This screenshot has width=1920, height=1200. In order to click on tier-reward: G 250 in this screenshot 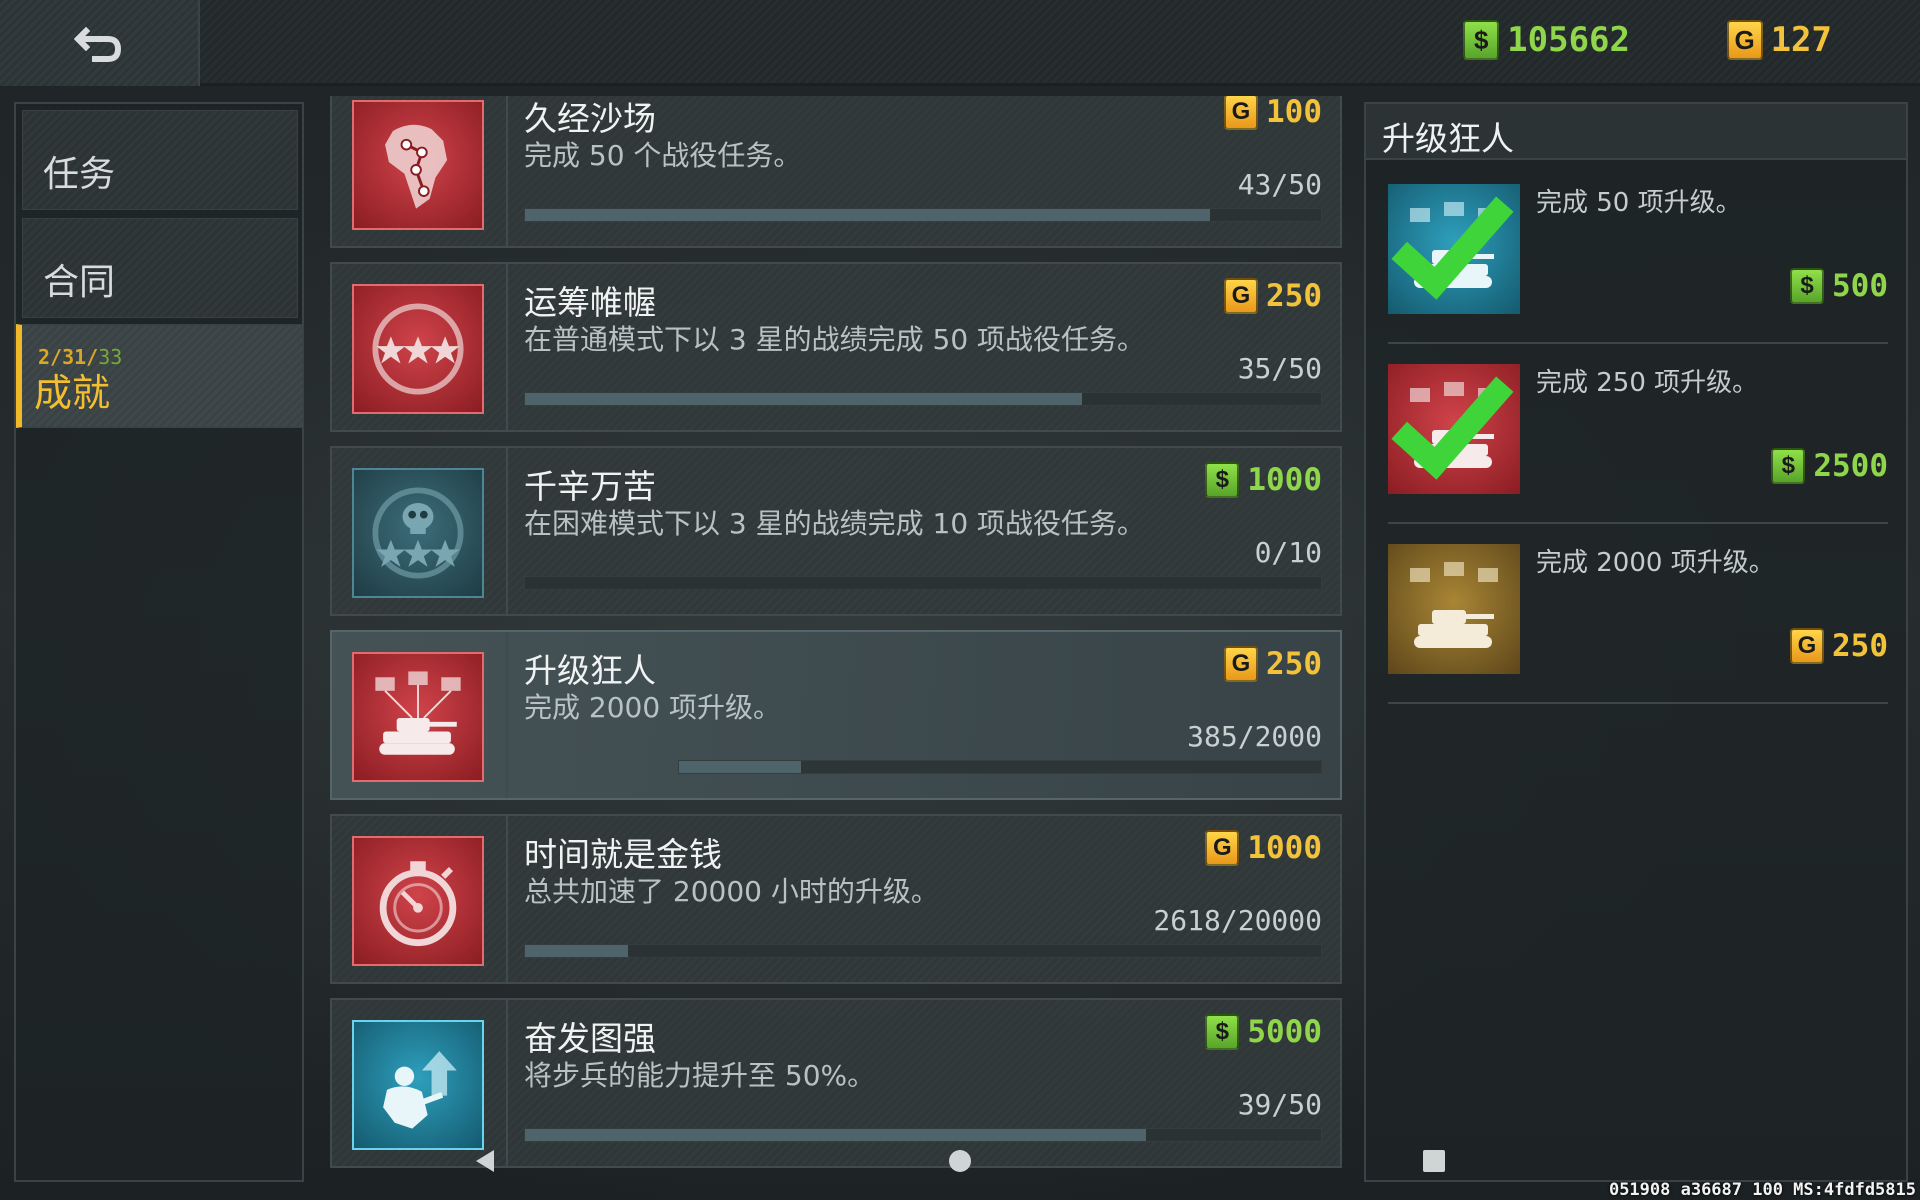, I will do `click(1839, 646)`.